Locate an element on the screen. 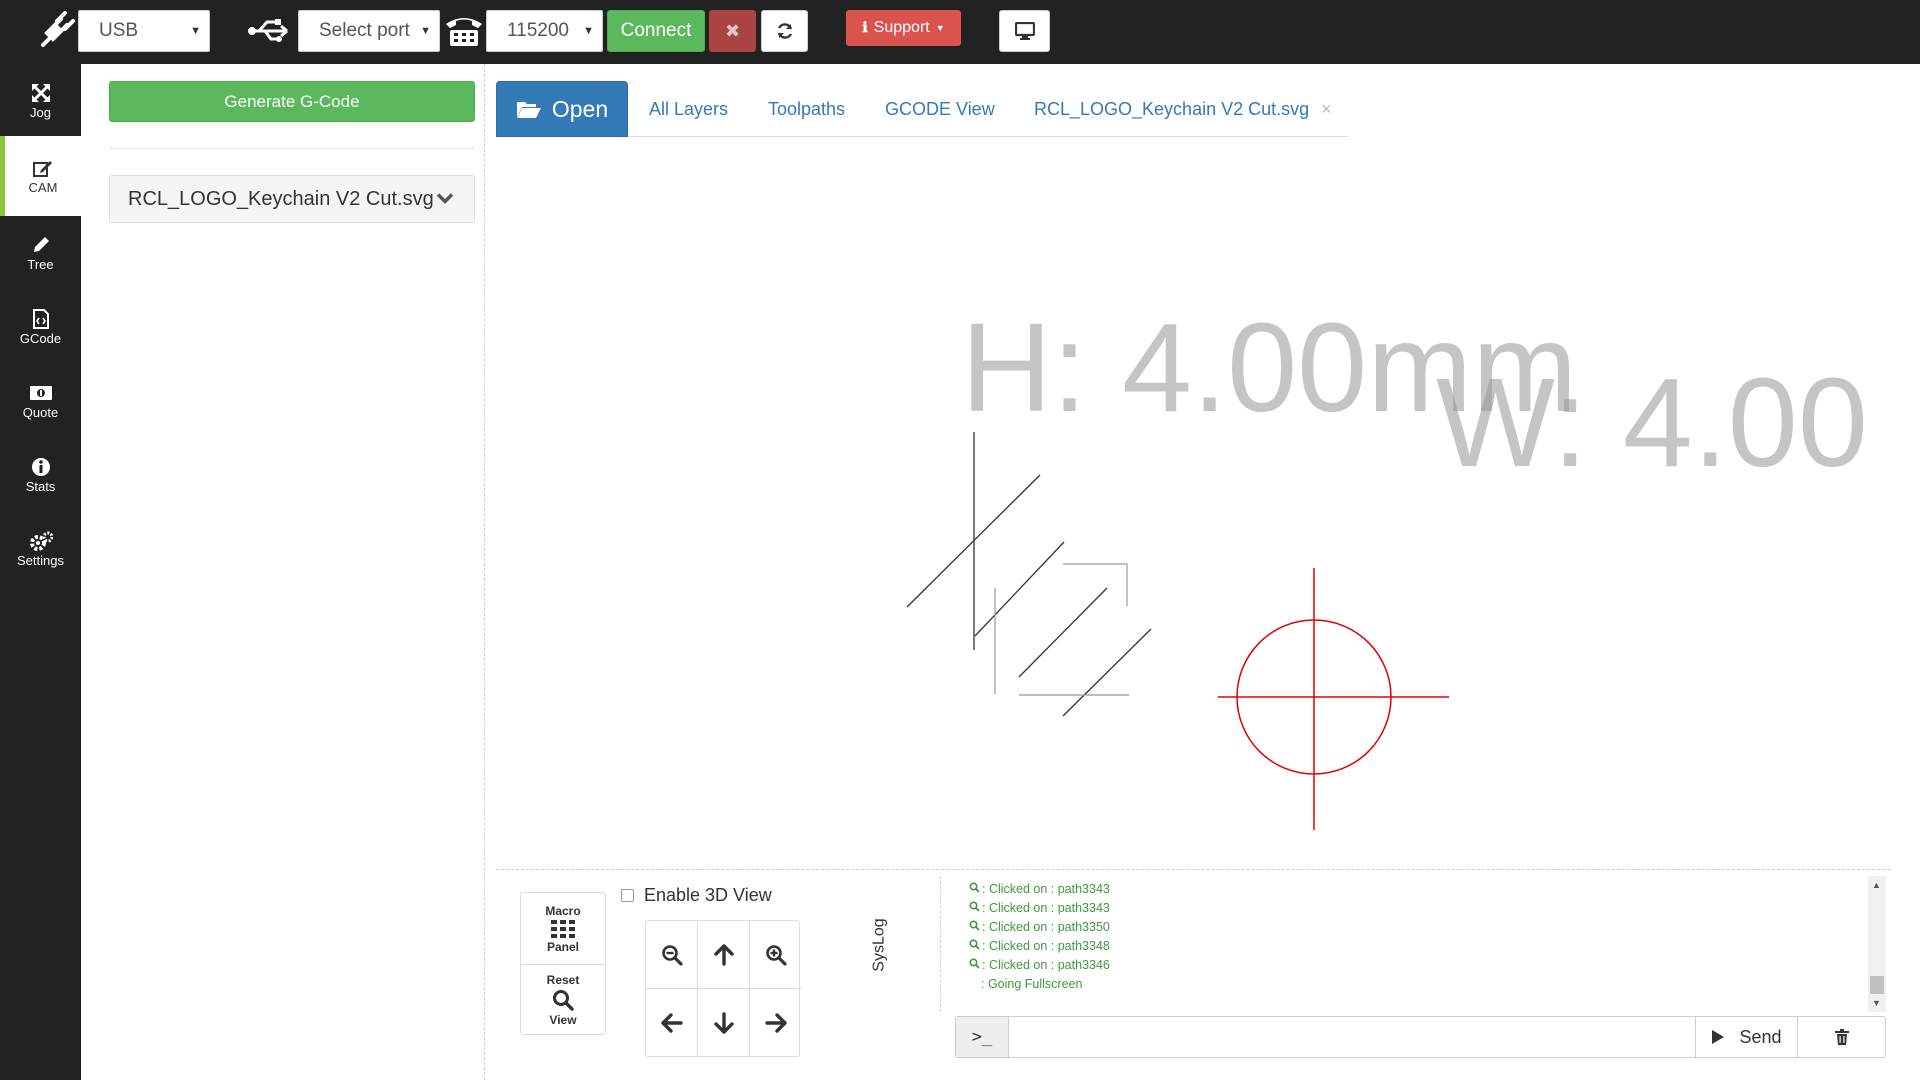 This screenshot has width=1920, height=1080. monitor-icon is located at coordinates (1024, 31).